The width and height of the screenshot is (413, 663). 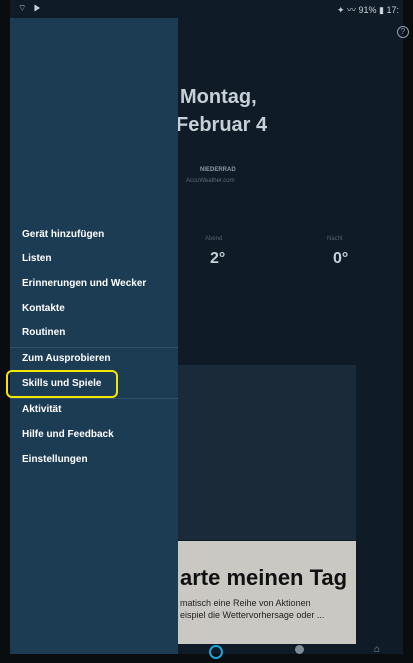 What do you see at coordinates (94, 435) in the screenshot?
I see `drawer-item-help-feedback: Hilfe und Feedback` at bounding box center [94, 435].